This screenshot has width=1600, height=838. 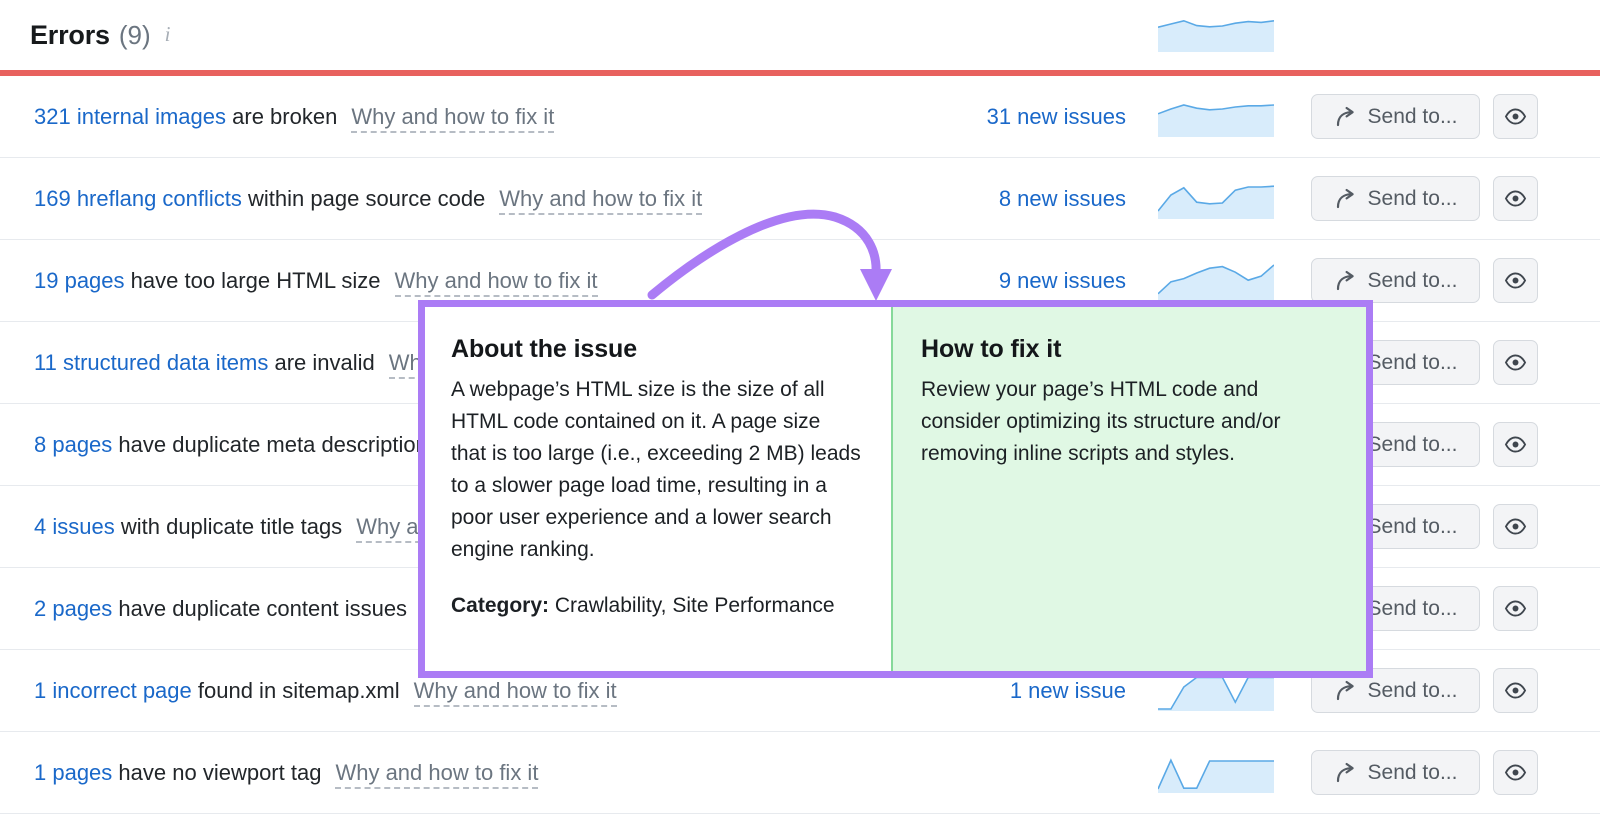 I want to click on issue-text: with duplicate title tags, so click(x=231, y=526).